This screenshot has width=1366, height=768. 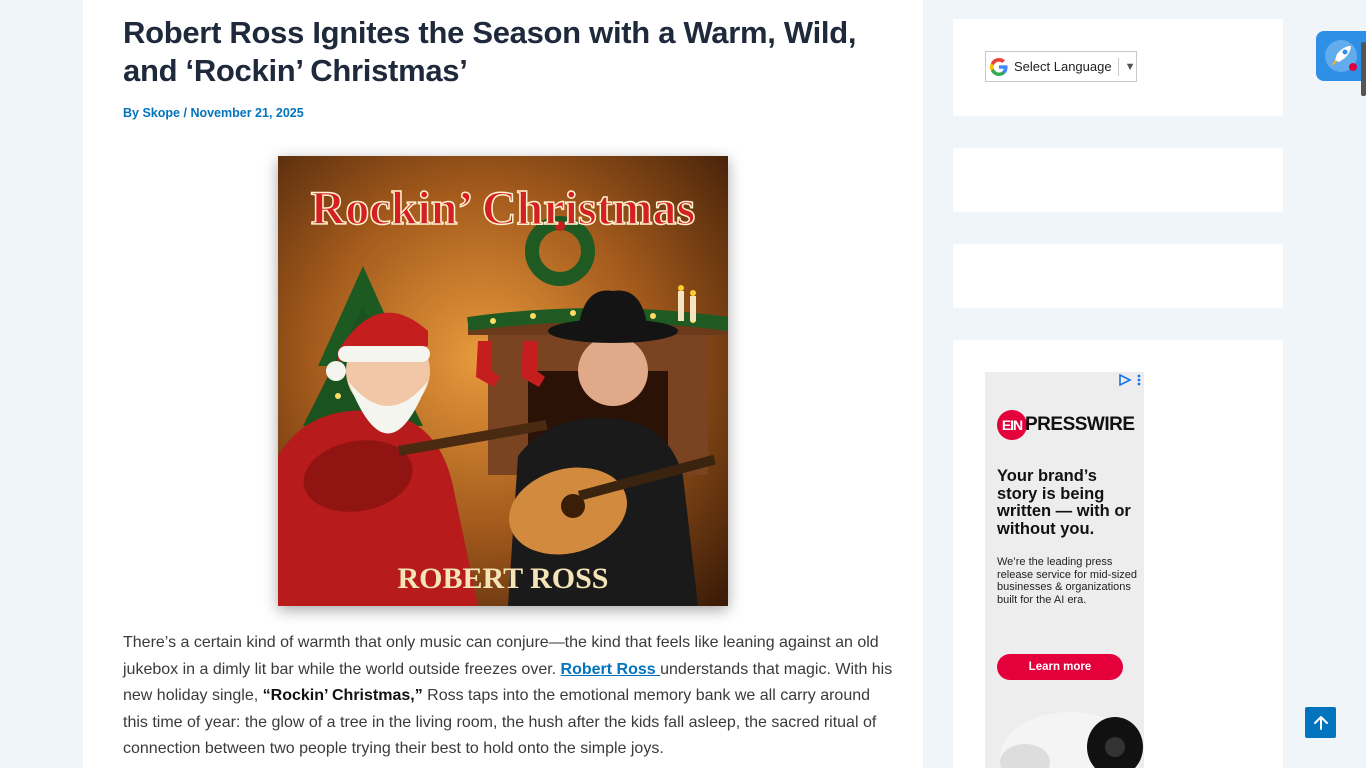 What do you see at coordinates (999, 66) in the screenshot?
I see `google-g-icon` at bounding box center [999, 66].